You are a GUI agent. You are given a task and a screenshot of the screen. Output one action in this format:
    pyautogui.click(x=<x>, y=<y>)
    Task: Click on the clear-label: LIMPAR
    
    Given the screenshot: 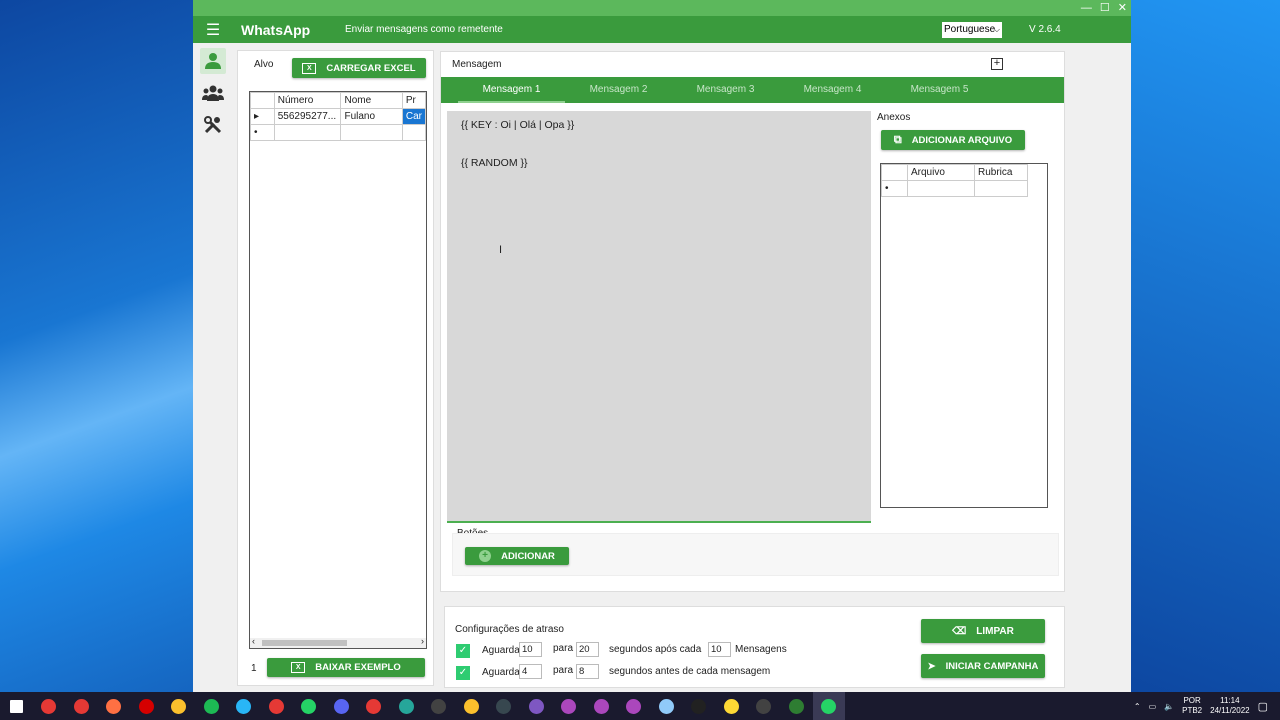 What is the action you would take?
    pyautogui.click(x=995, y=631)
    